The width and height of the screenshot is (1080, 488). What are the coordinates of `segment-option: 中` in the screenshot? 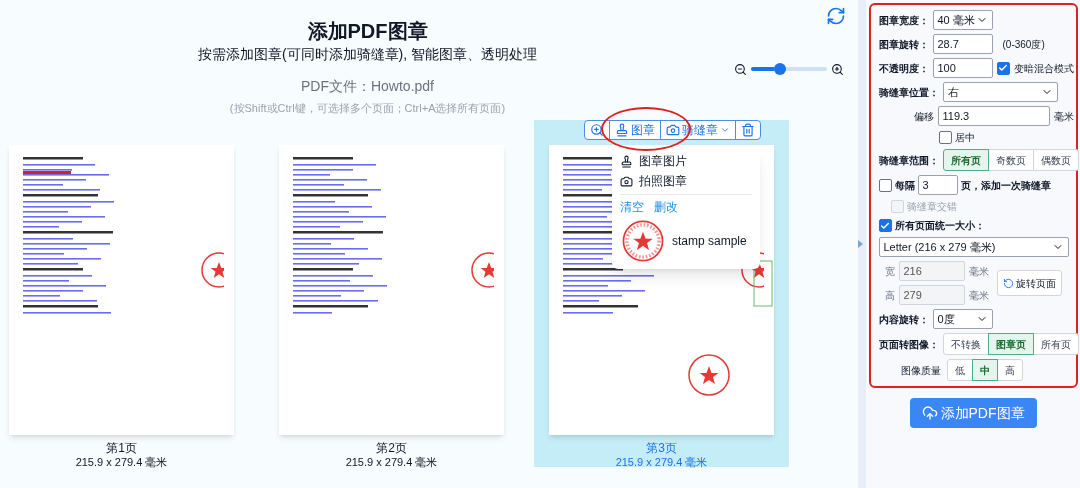 It's located at (984, 370).